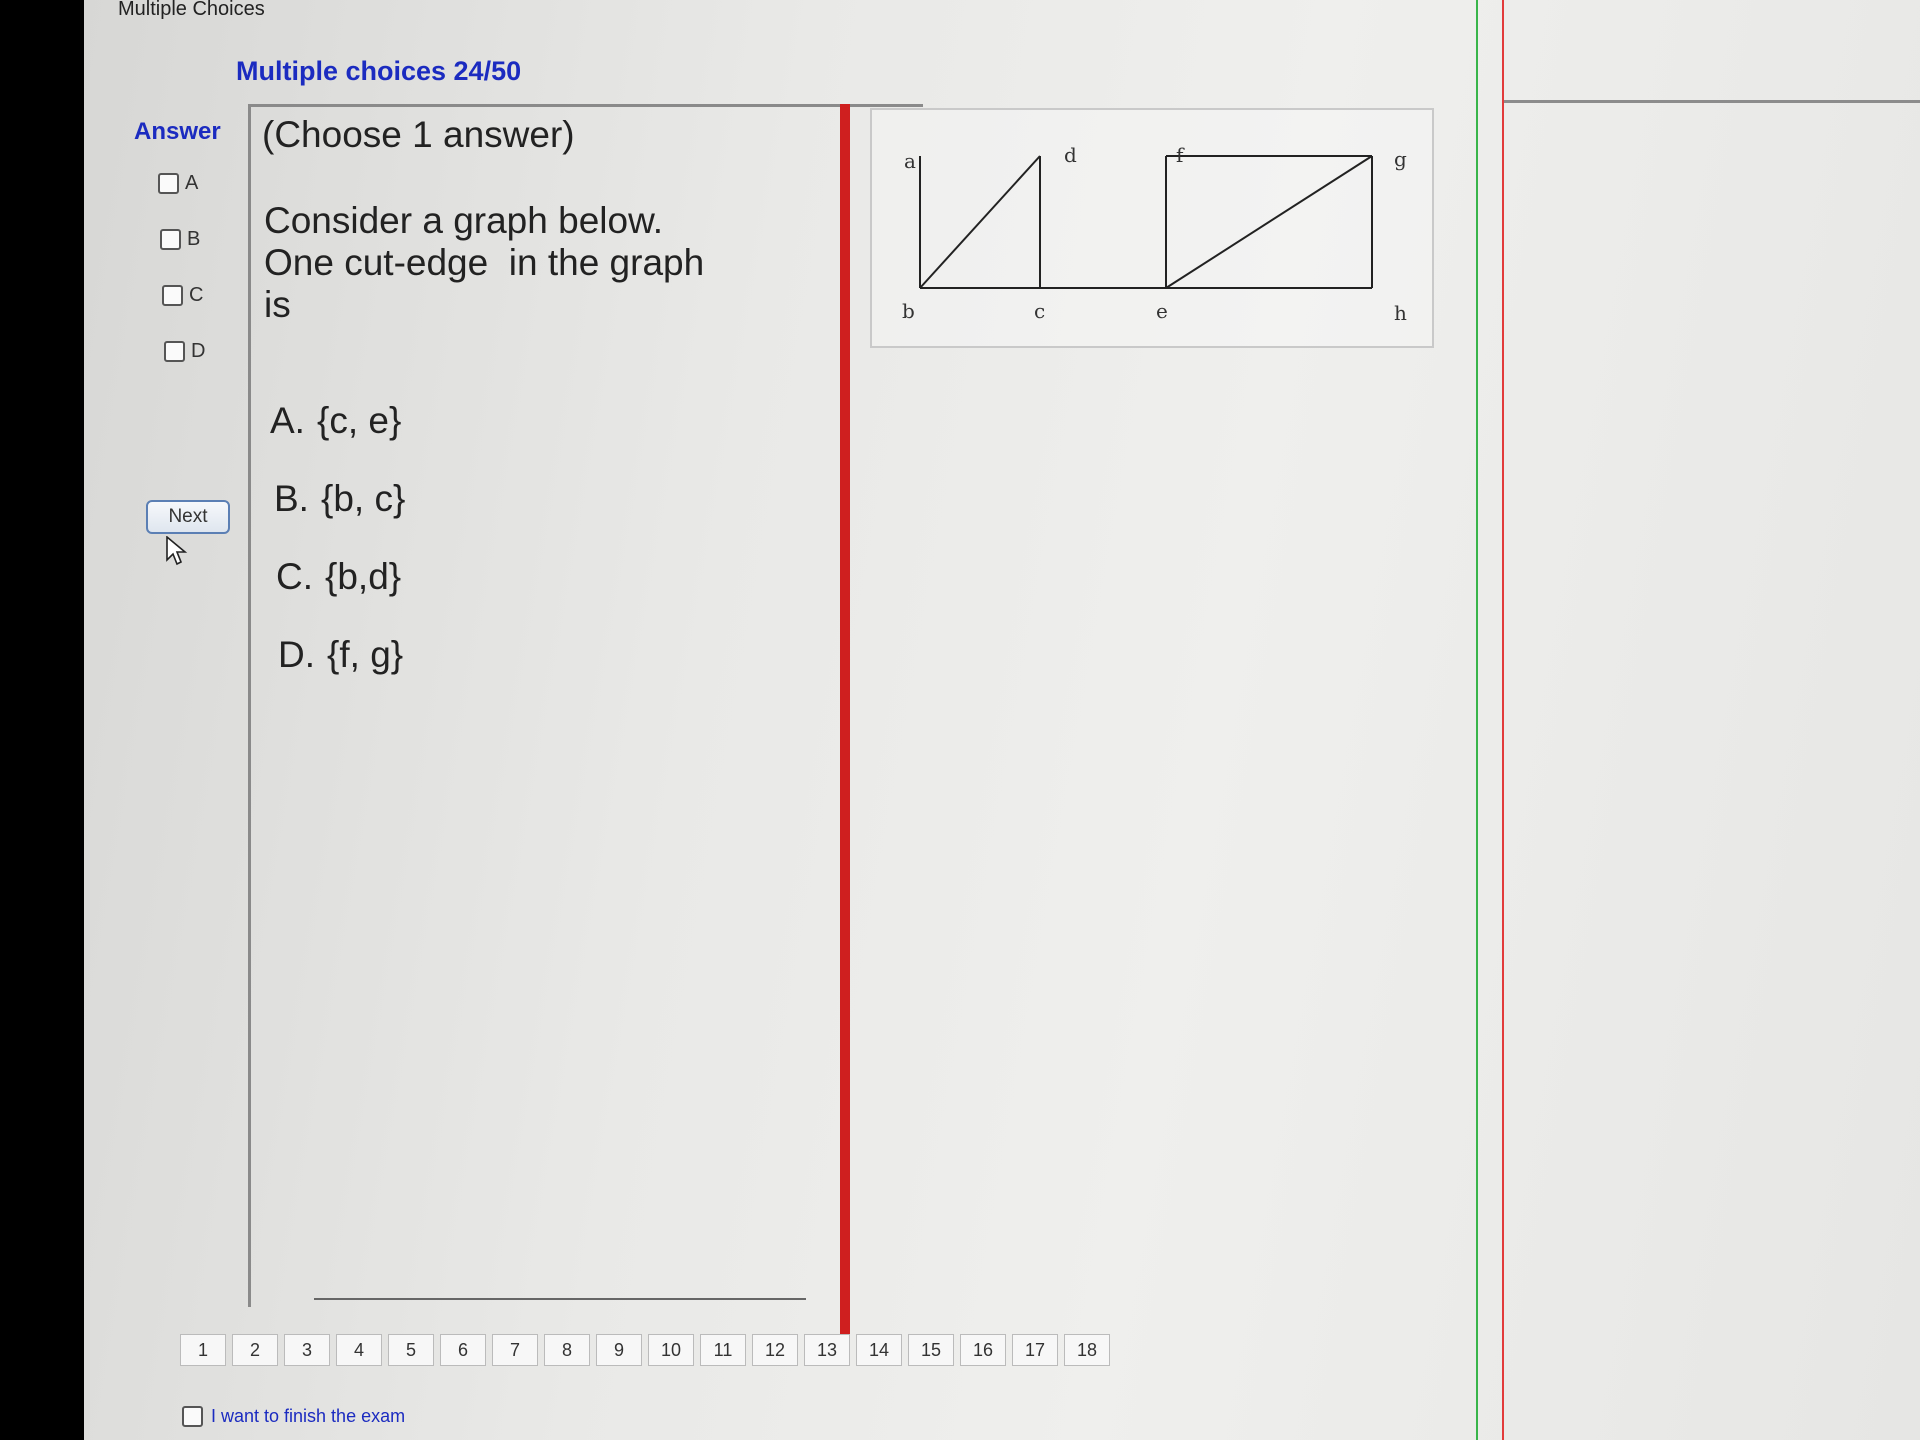 Image resolution: width=1920 pixels, height=1440 pixels. I want to click on window-title: Multiple Choices, so click(191, 10).